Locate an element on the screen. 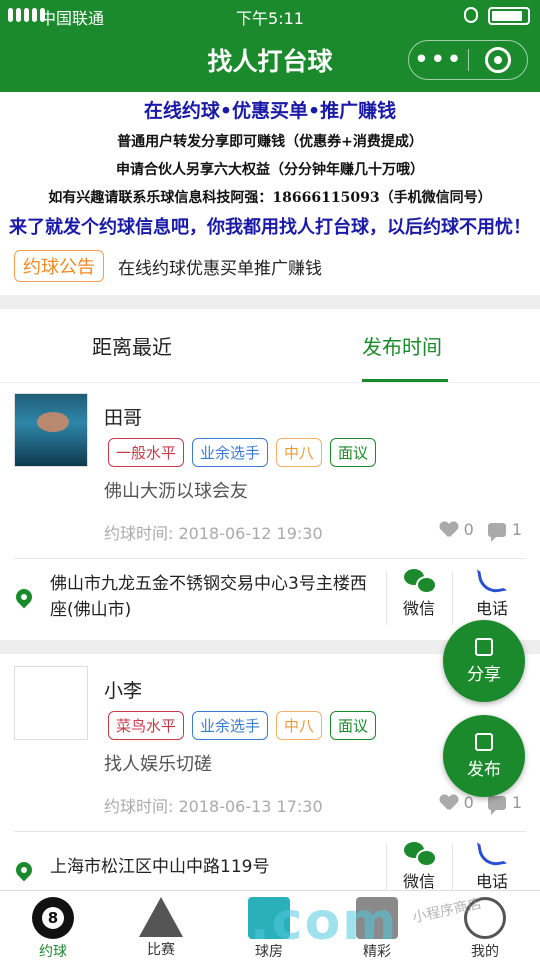 This screenshot has height=961, width=540. skill-tags: 一般水平 业余选手 中八 面议 is located at coordinates (242, 452).